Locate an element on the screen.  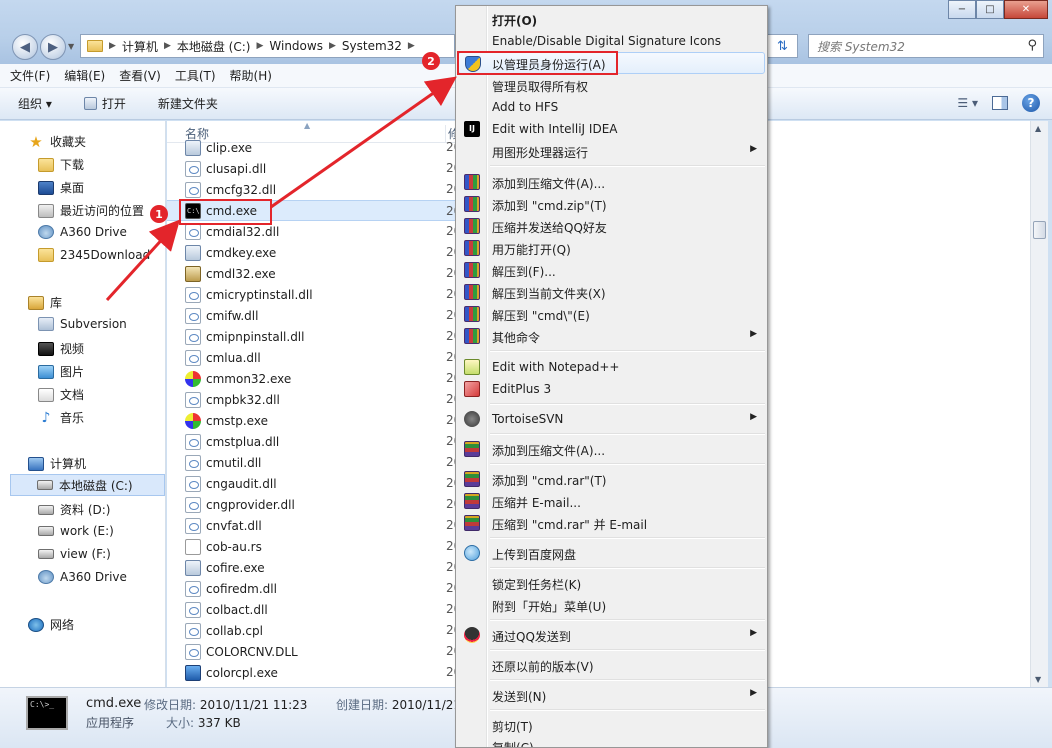
annotation-arrows is located at coordinates (281, 189).